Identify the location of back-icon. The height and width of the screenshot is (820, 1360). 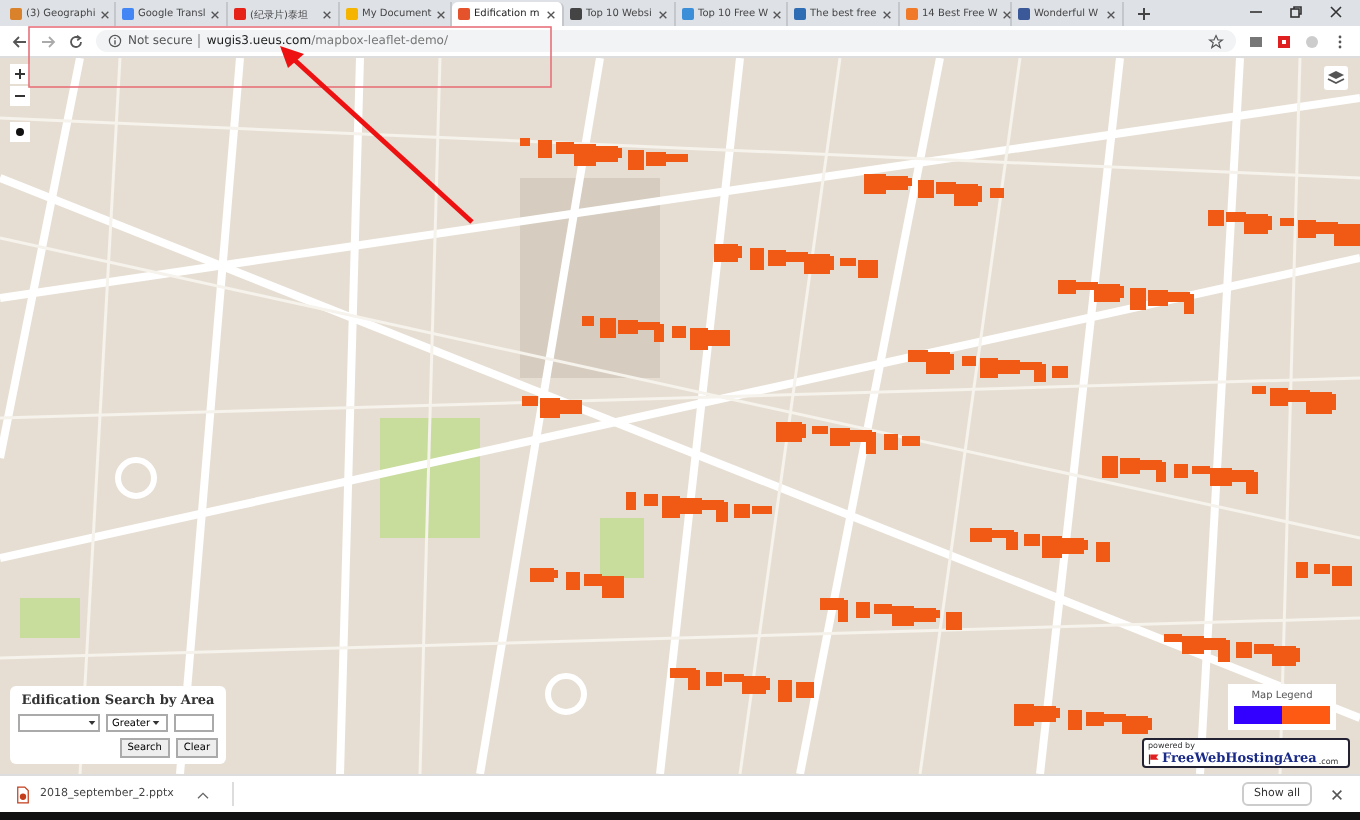
(20, 41).